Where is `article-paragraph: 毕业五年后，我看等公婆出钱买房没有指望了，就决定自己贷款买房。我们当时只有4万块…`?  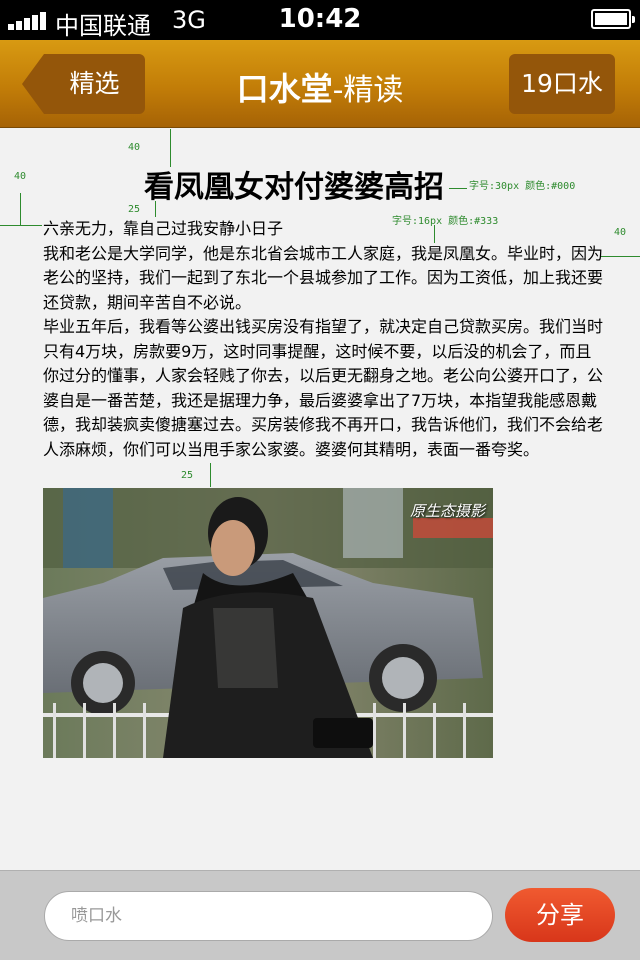
article-paragraph: 毕业五年后，我看等公婆出钱买房没有指望了，就决定自己贷款买房。我们当时只有4万块… is located at coordinates (323, 388).